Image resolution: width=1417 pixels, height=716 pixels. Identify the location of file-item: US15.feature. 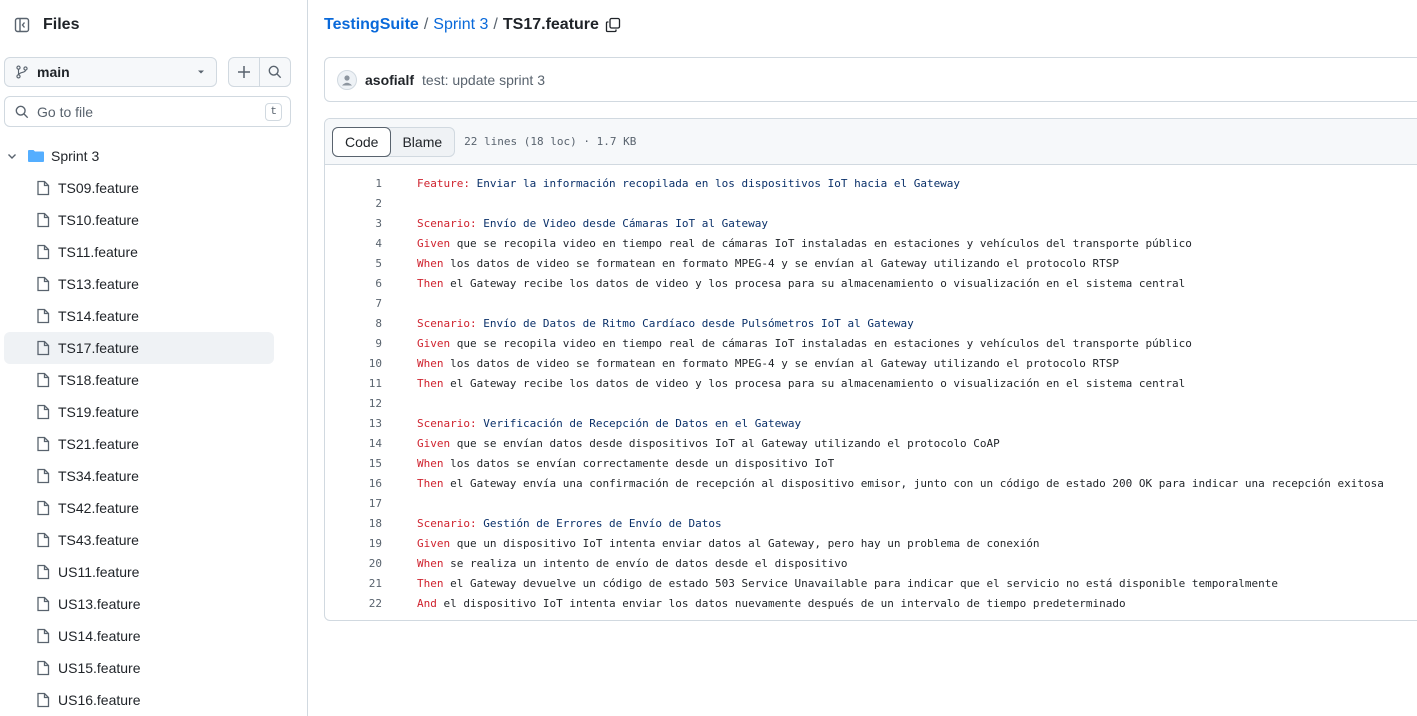
(139, 668).